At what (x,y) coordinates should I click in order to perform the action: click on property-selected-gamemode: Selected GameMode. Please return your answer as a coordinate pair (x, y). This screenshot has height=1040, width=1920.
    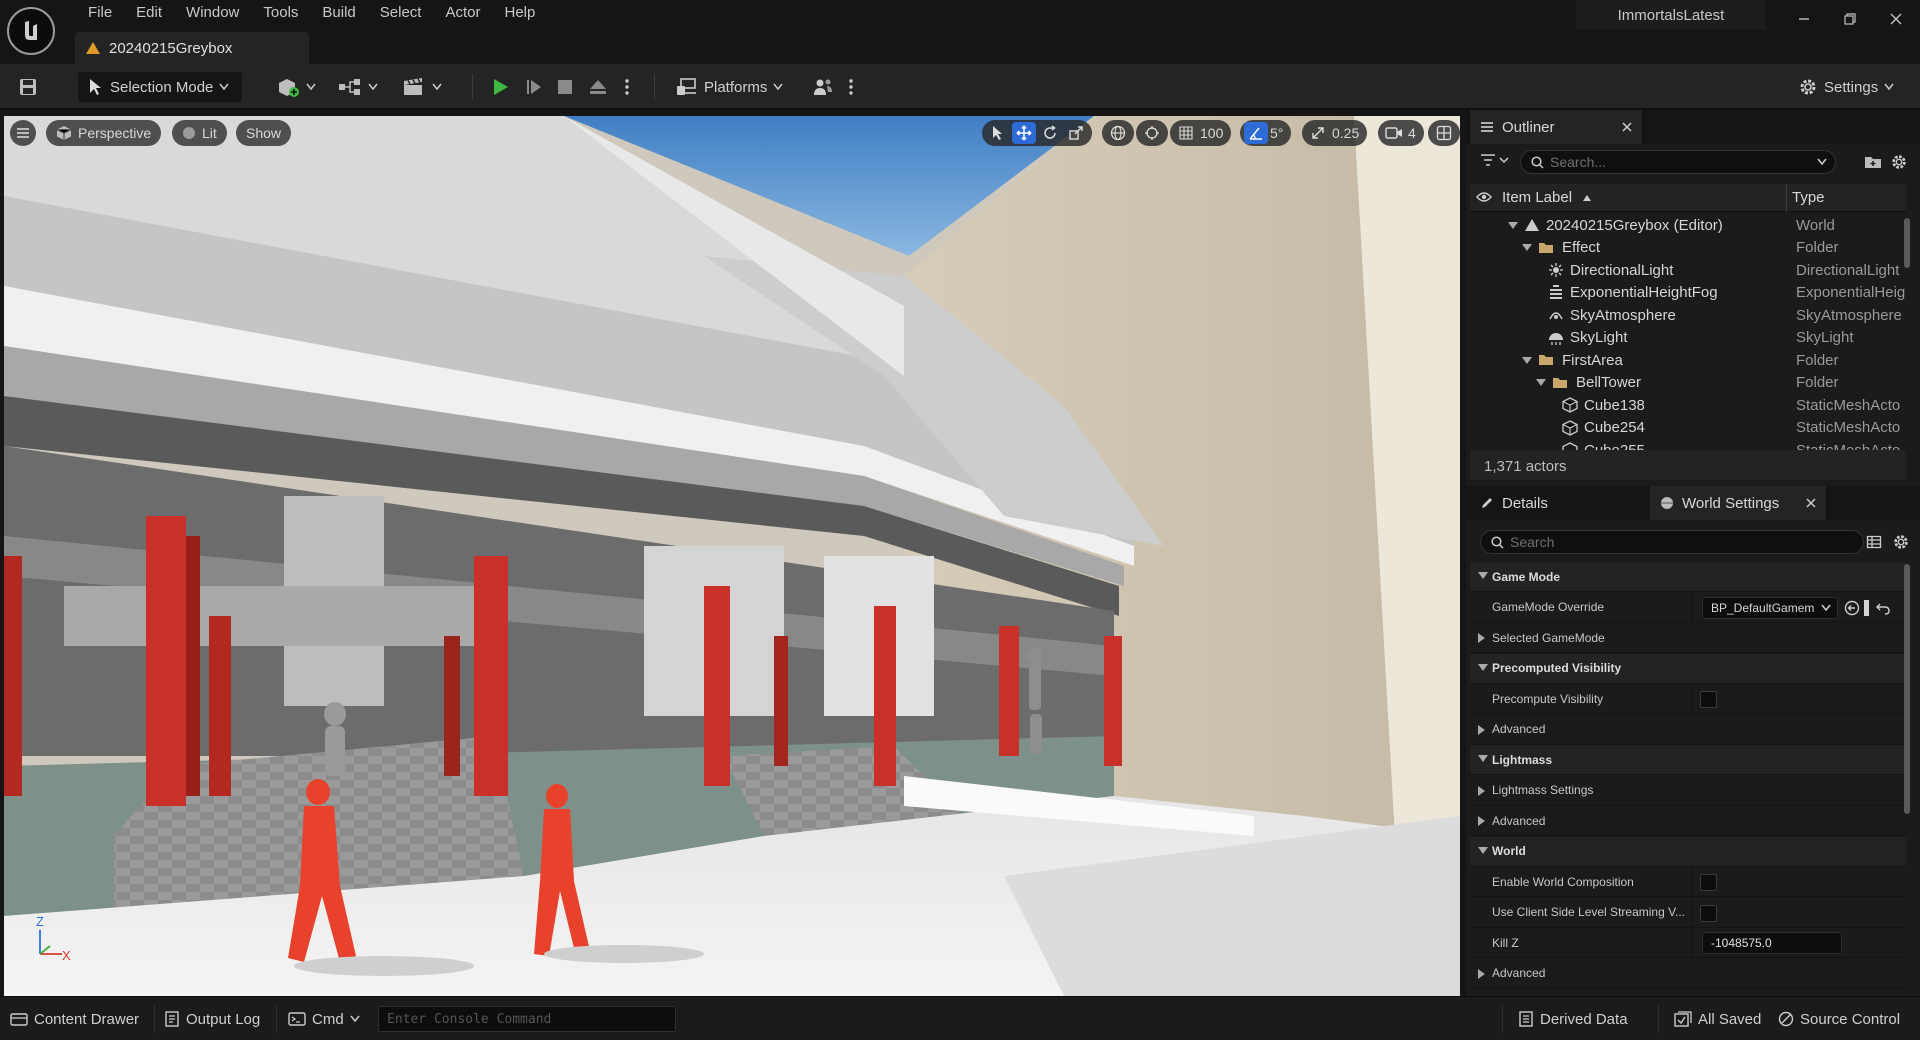
    Looking at the image, I should click on (1688, 638).